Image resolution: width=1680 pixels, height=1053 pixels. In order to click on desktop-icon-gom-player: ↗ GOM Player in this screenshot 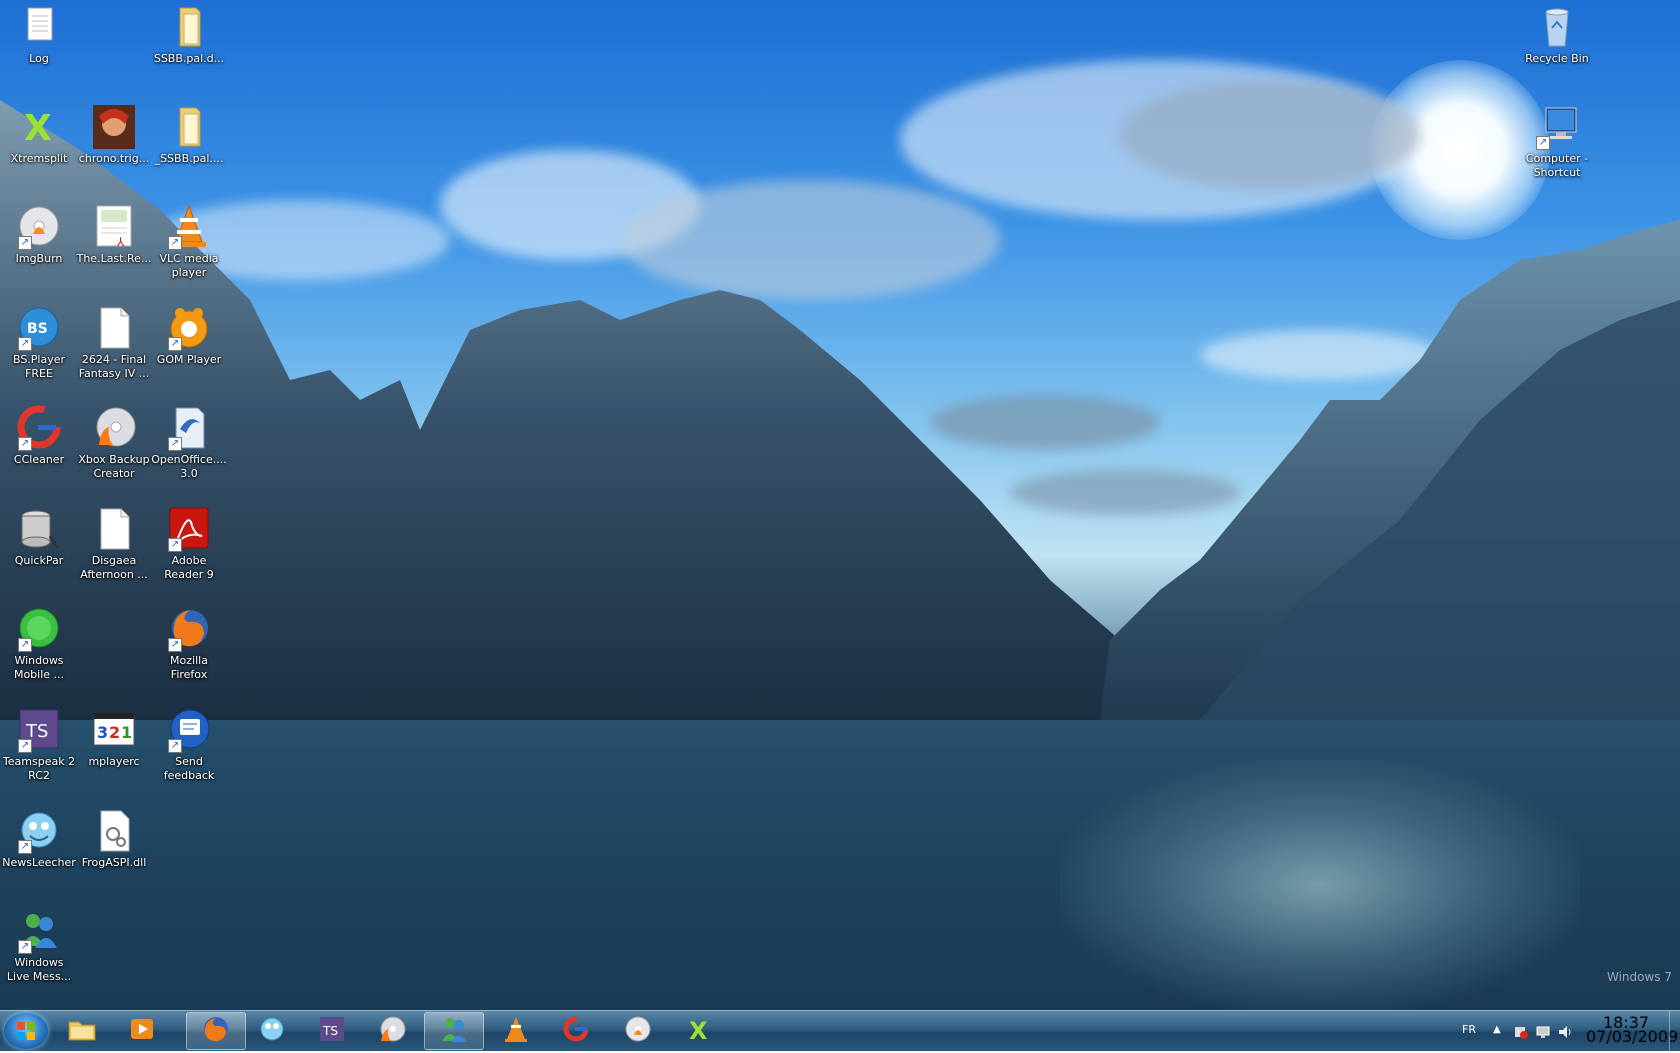, I will do `click(189, 336)`.